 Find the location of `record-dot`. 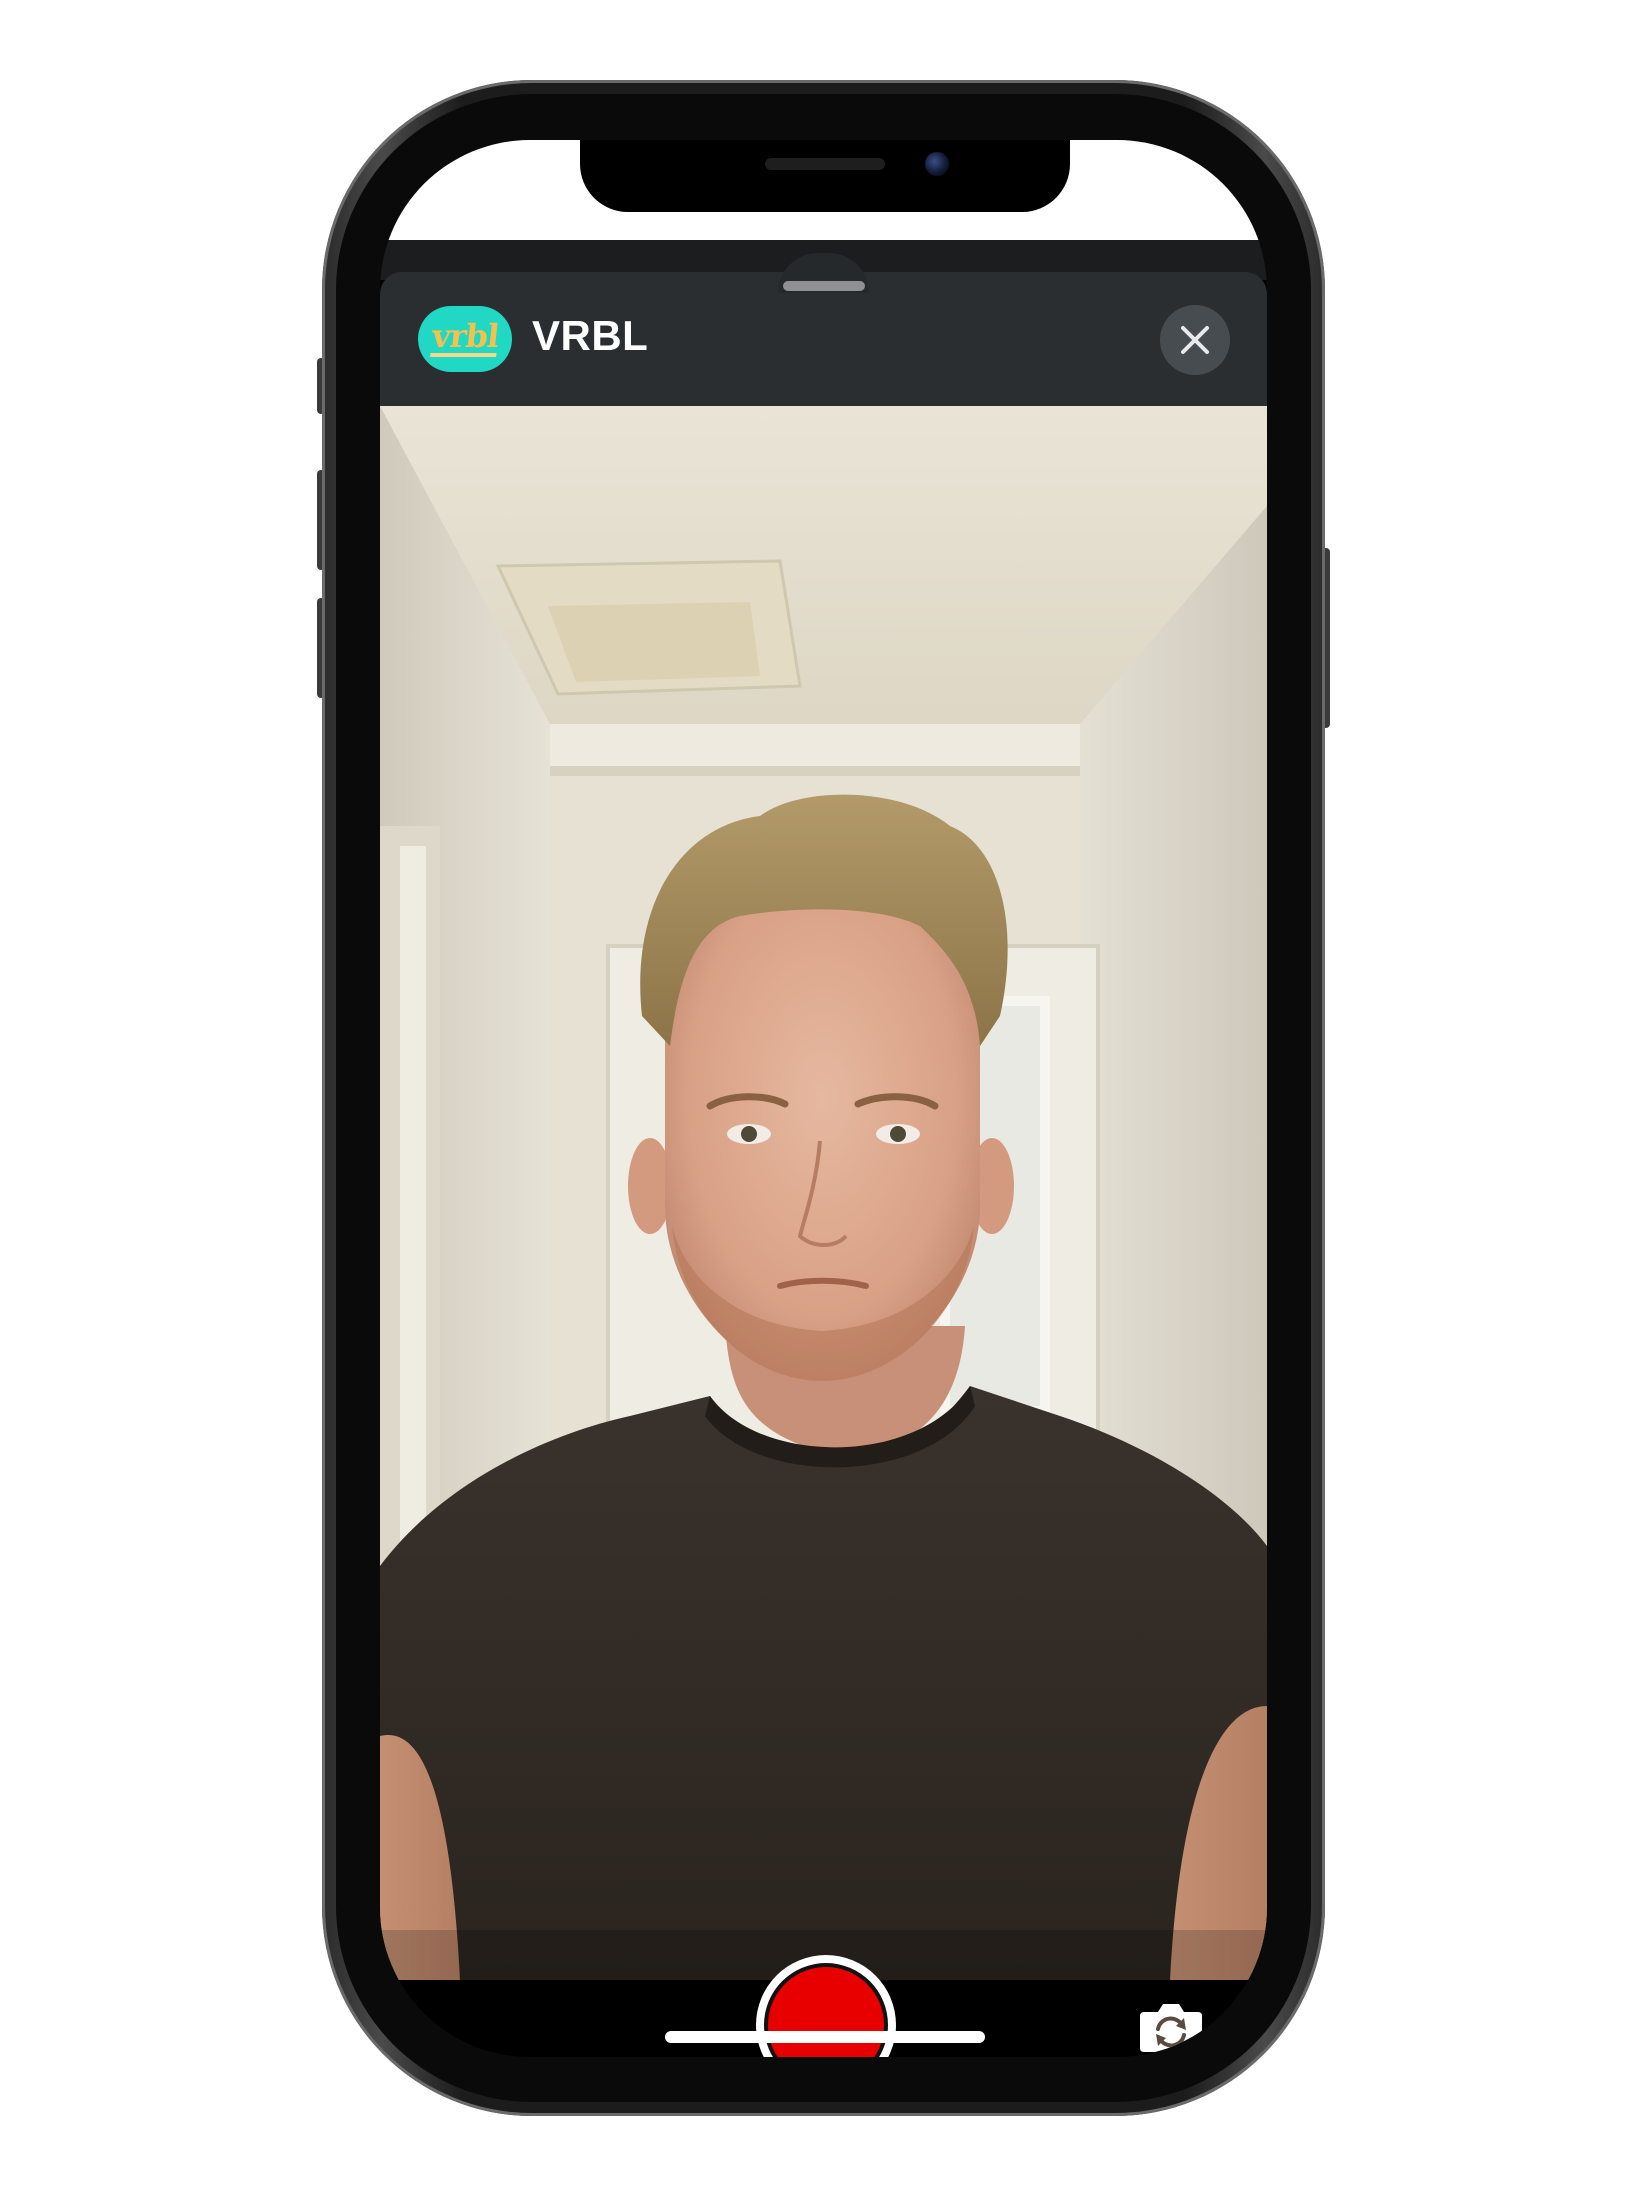

record-dot is located at coordinates (826, 2012).